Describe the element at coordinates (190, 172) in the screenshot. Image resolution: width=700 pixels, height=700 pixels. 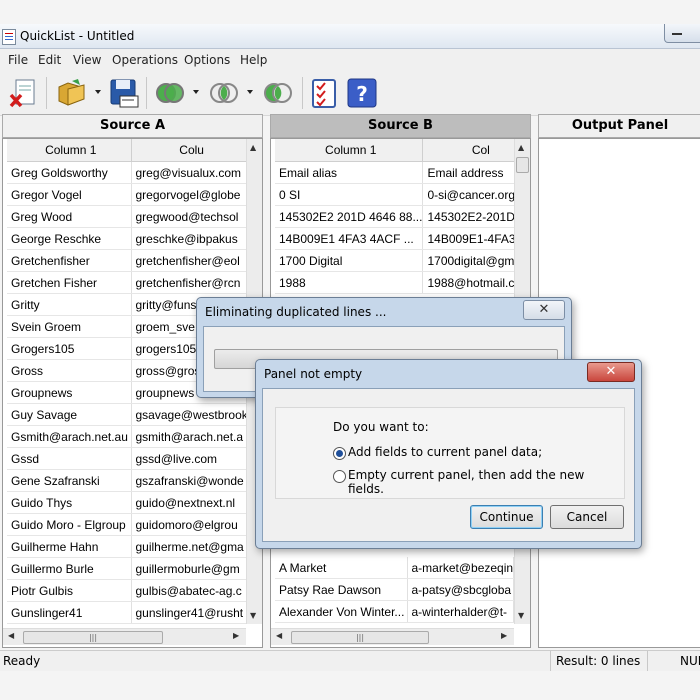
I see `table-cell: greg@visualux.com` at that location.